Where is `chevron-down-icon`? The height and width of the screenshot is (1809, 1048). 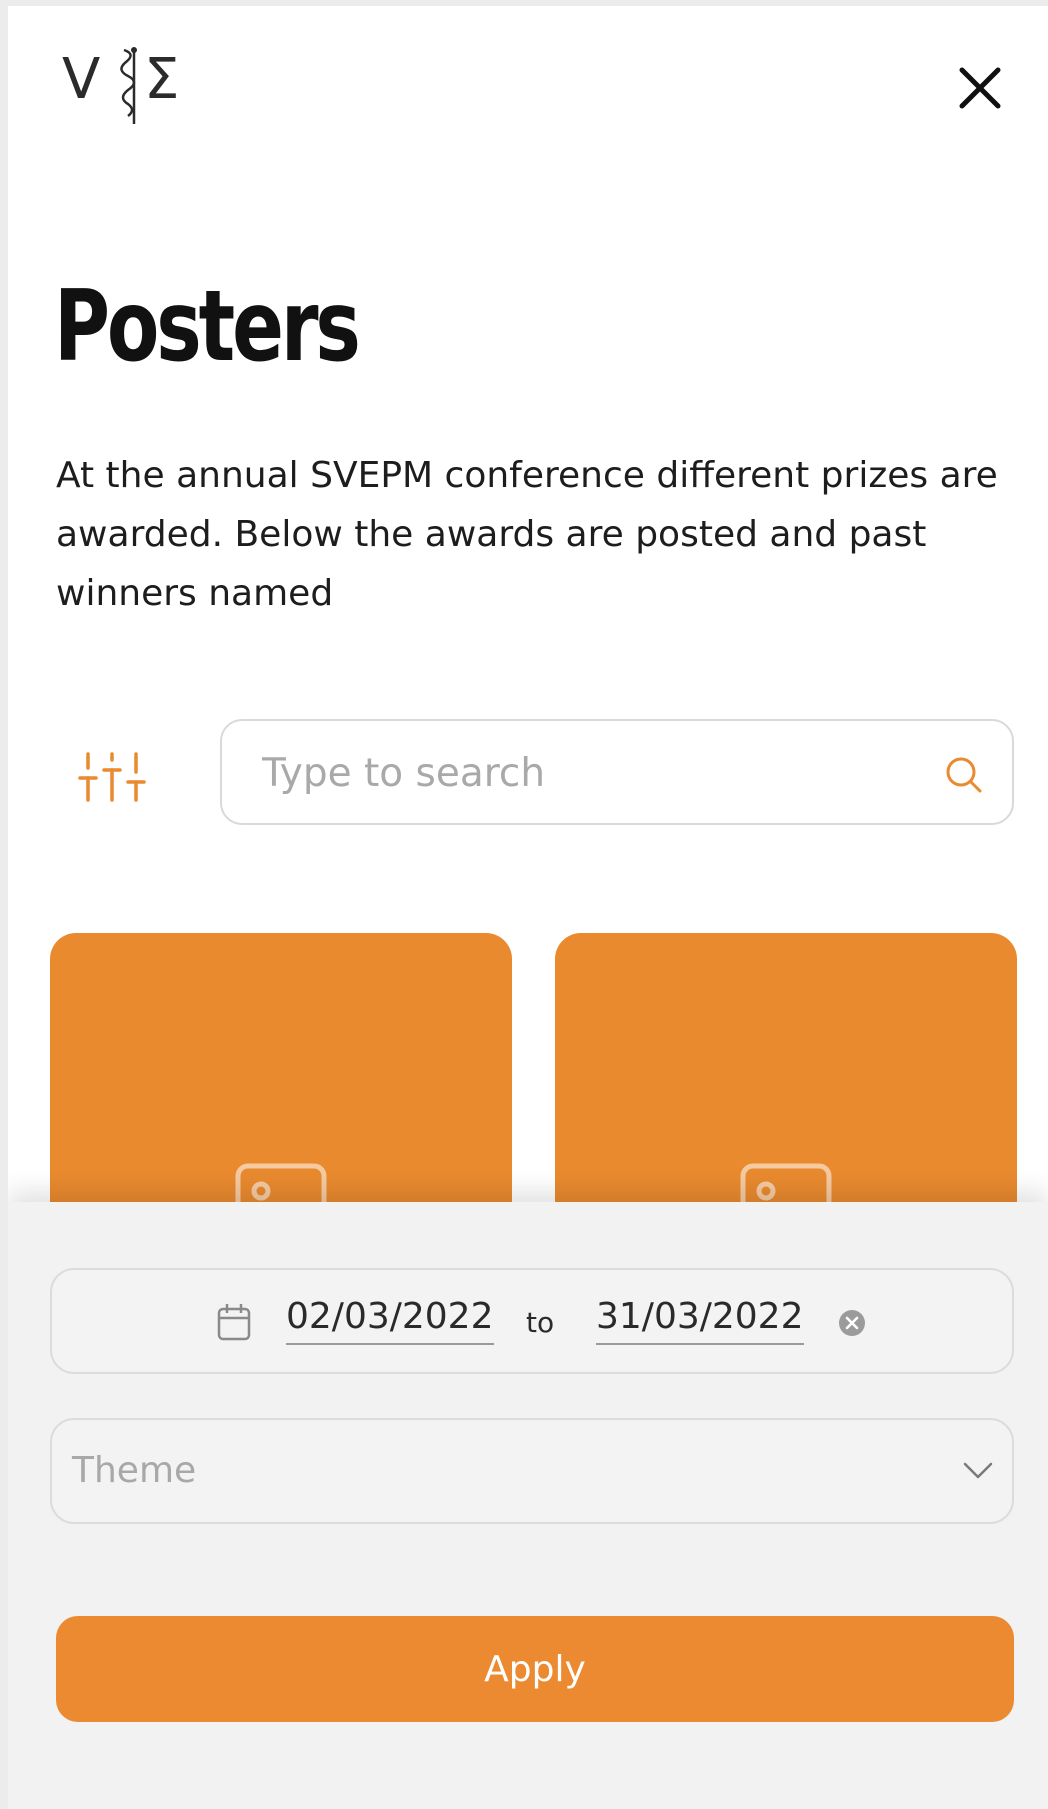 chevron-down-icon is located at coordinates (978, 1470).